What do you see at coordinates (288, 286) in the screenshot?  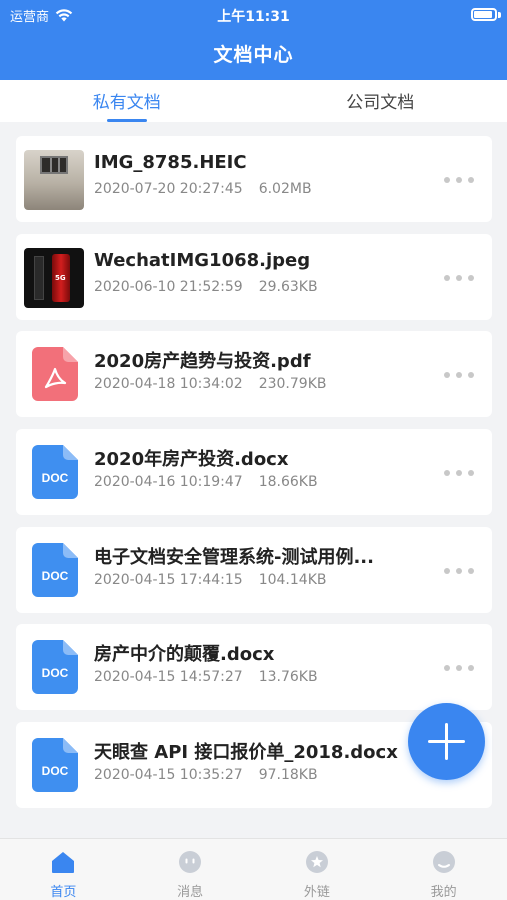 I see `file-size: 29.63KB` at bounding box center [288, 286].